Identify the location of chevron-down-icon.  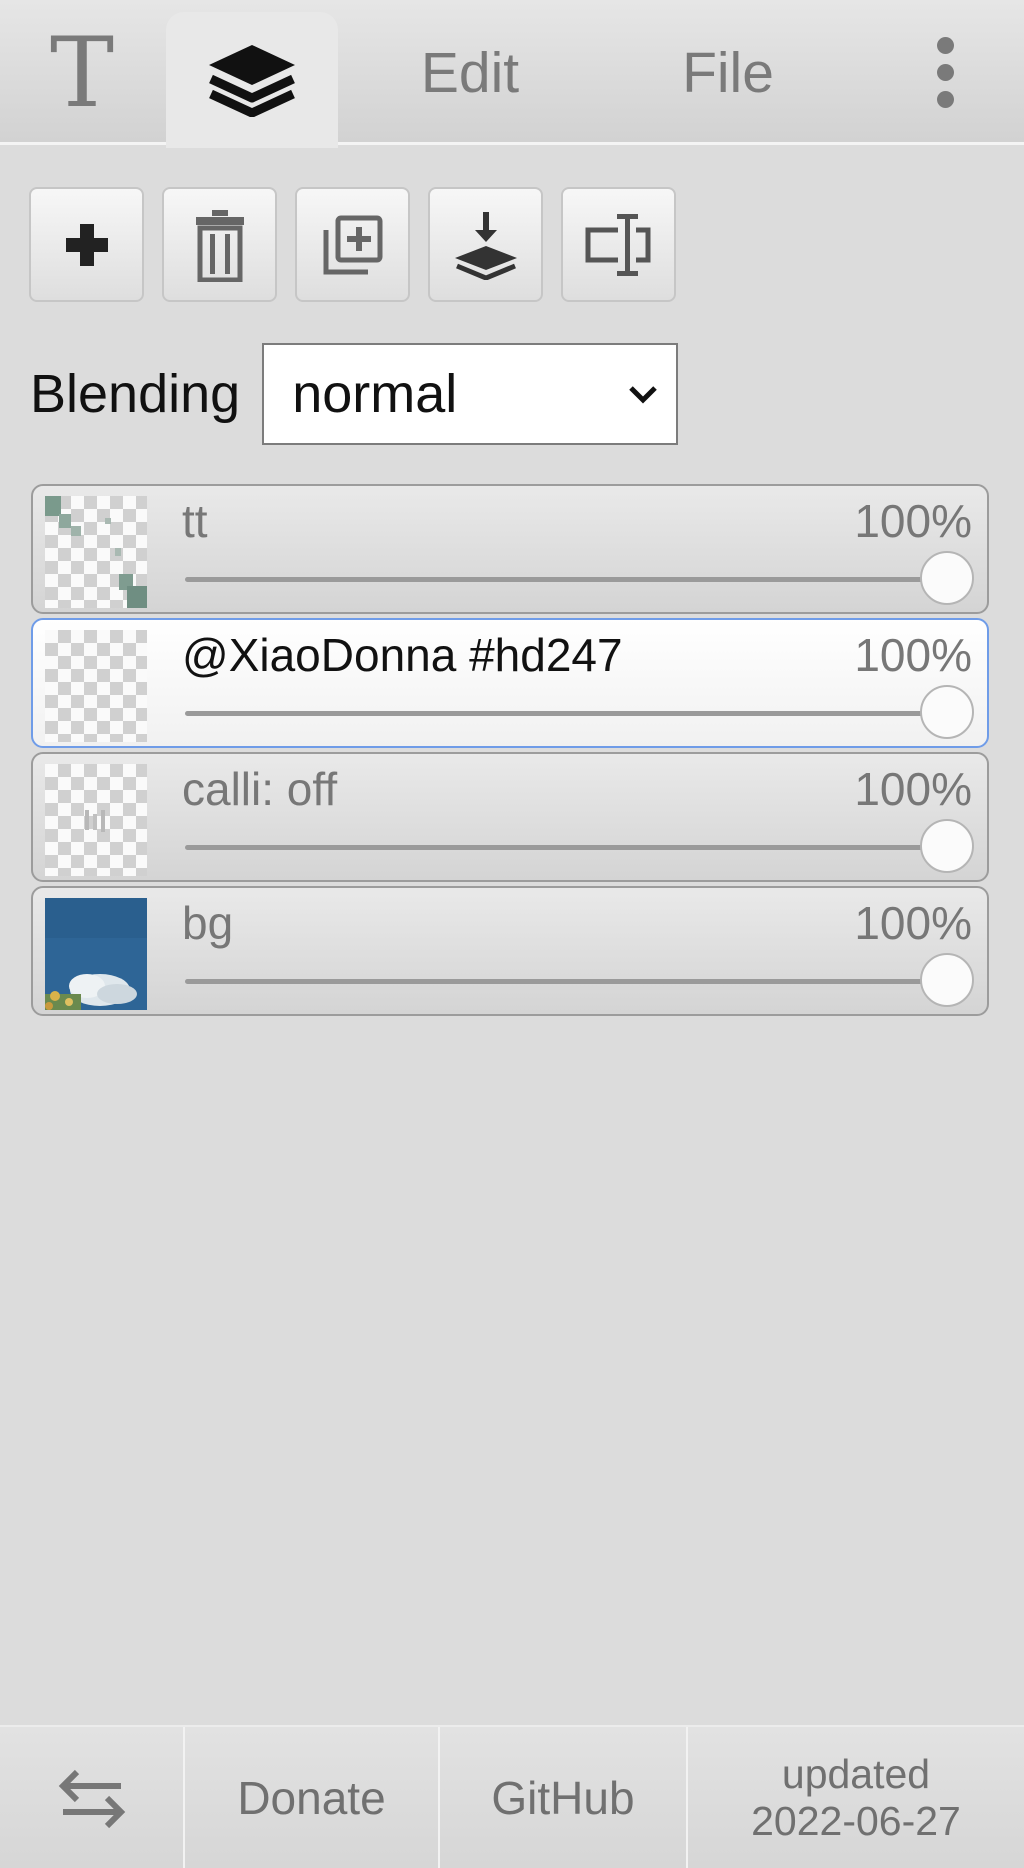
(643, 395).